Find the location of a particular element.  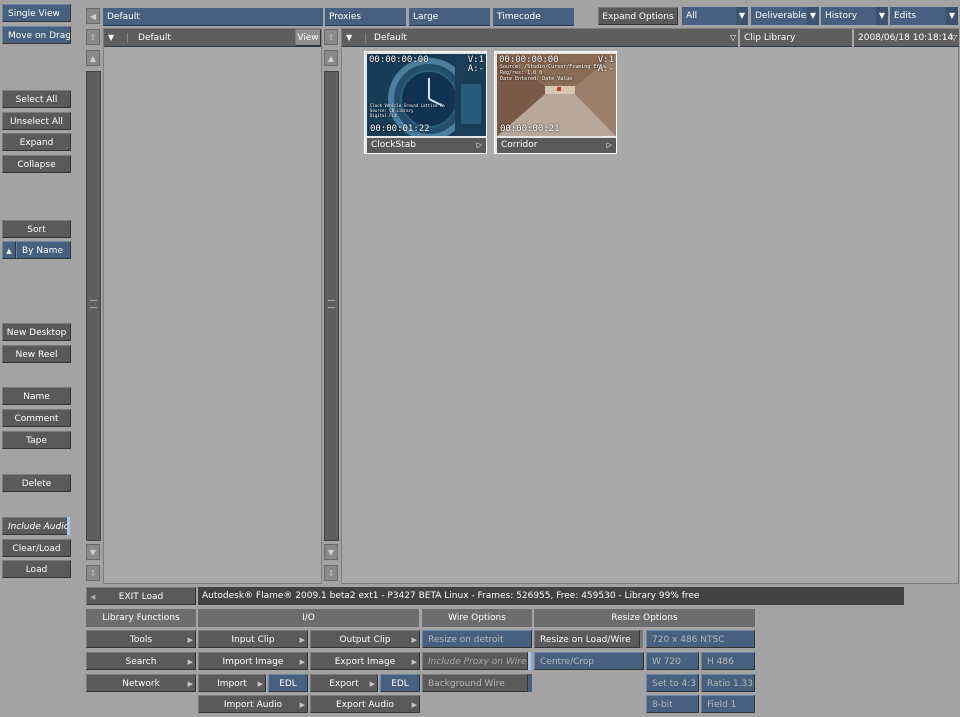

proxies-button: Proxies is located at coordinates (365, 17).